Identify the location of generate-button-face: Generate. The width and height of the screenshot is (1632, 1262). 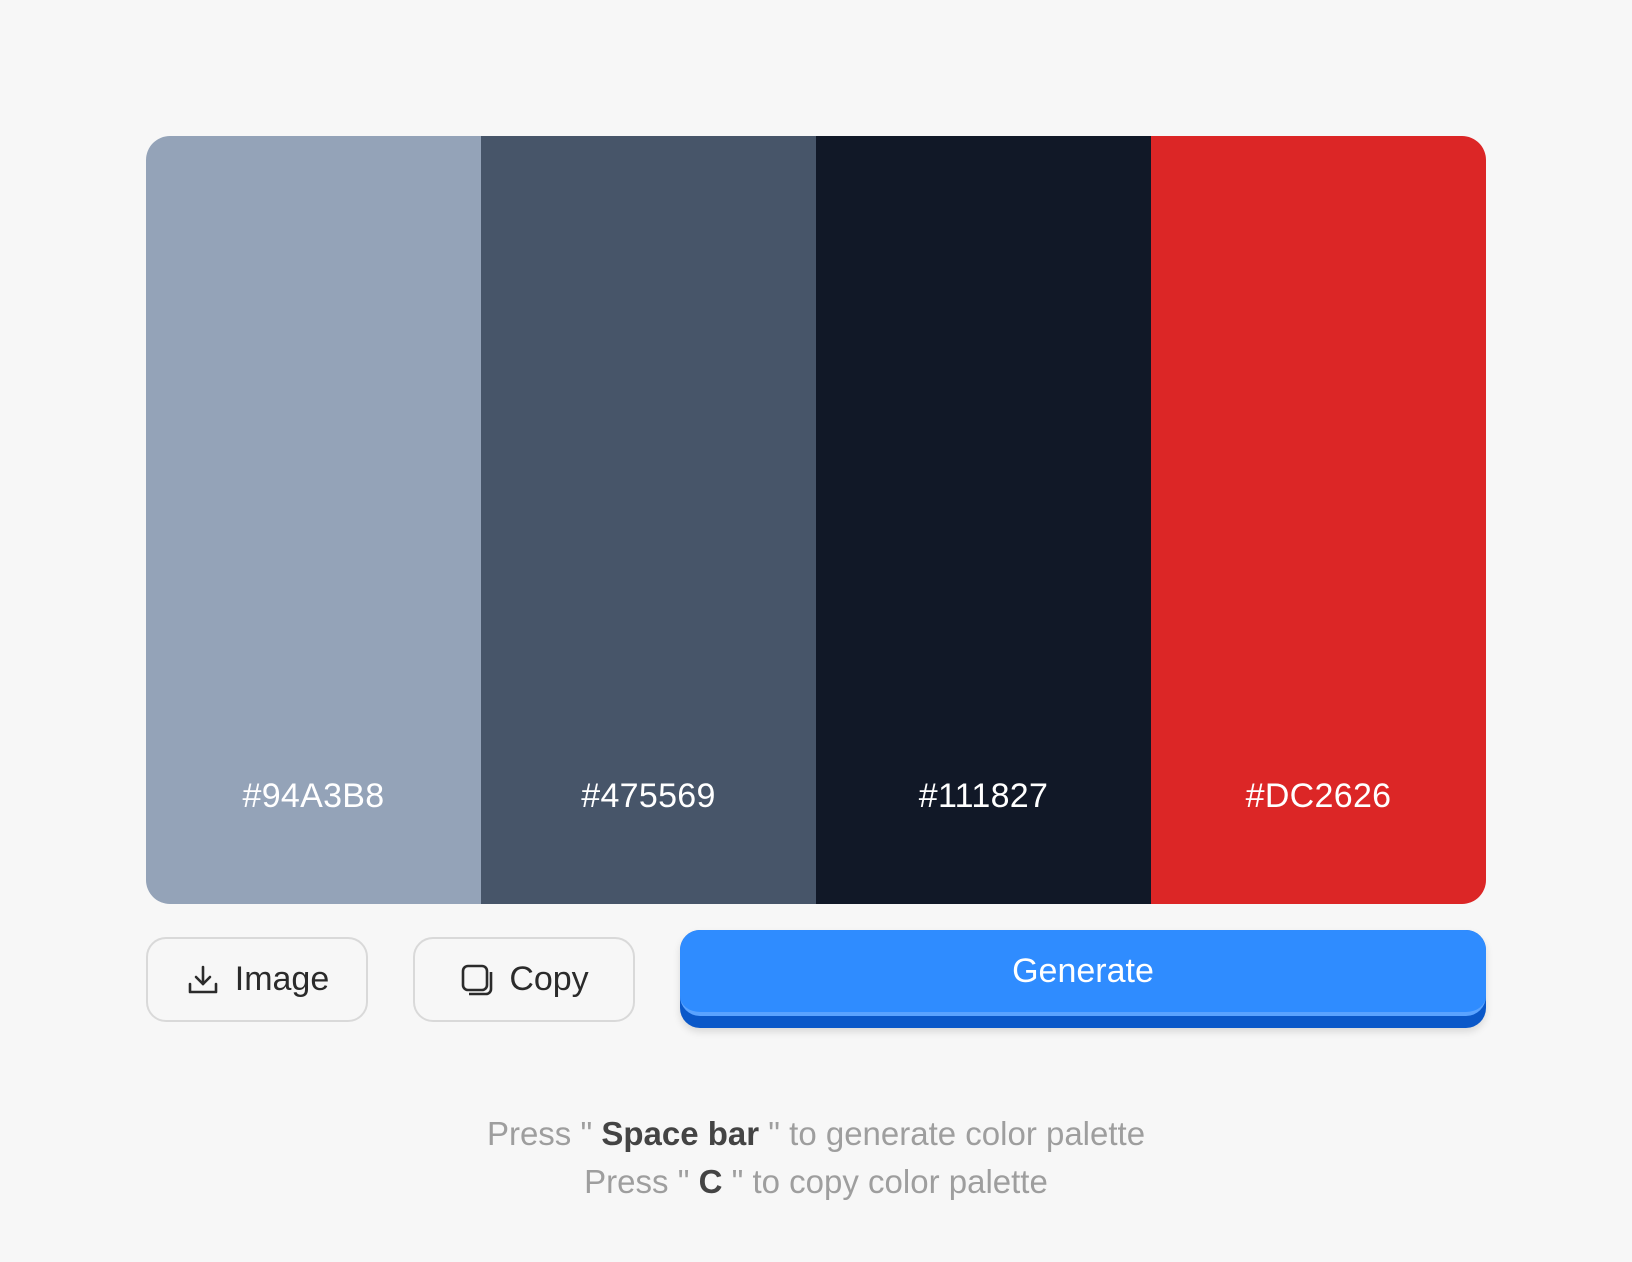
(1083, 973).